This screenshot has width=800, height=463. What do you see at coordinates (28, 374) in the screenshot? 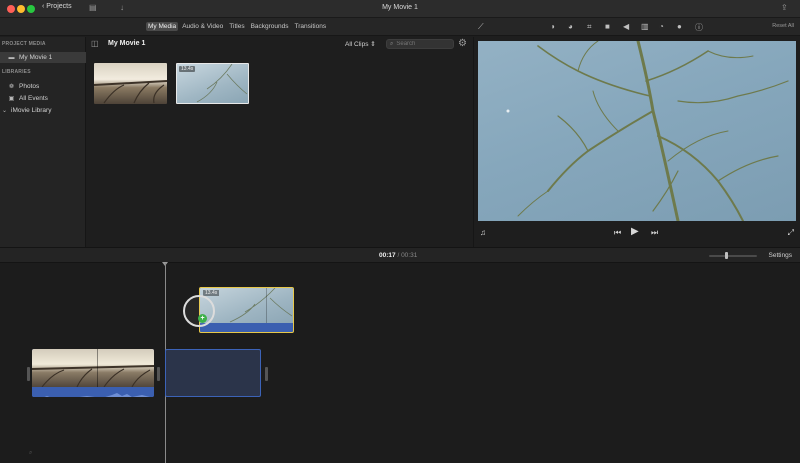
I see `clip-trim-handle-left` at bounding box center [28, 374].